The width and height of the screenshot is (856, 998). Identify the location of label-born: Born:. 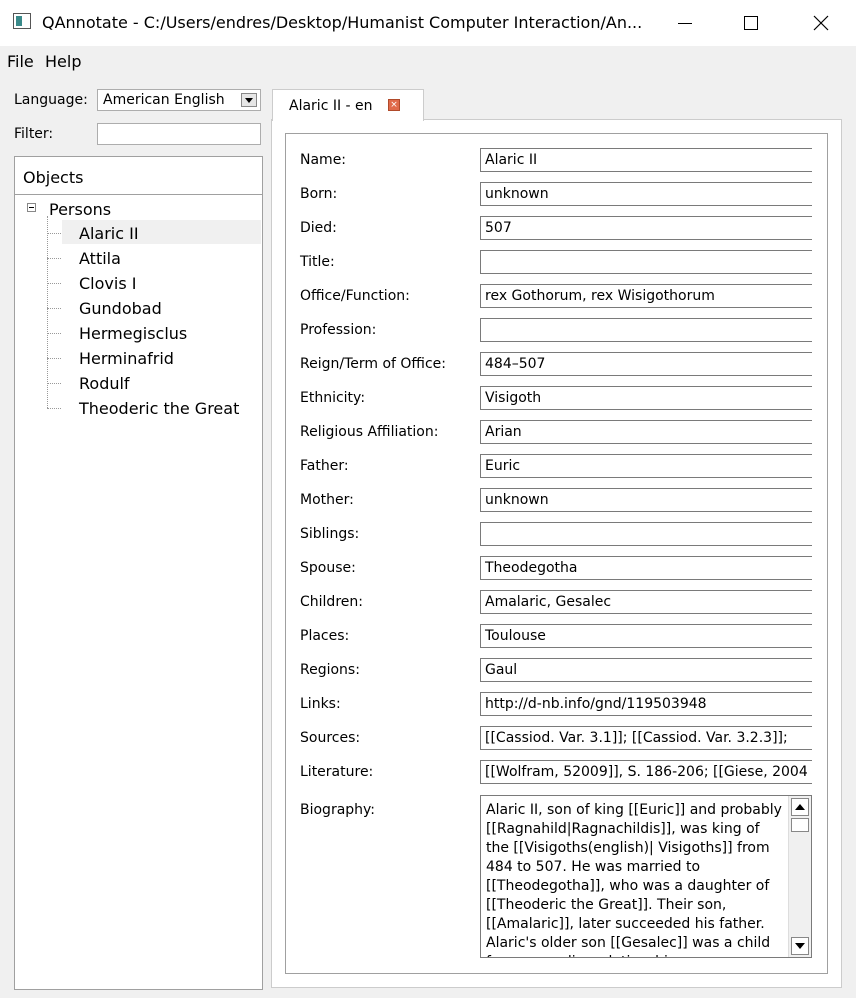
(319, 194).